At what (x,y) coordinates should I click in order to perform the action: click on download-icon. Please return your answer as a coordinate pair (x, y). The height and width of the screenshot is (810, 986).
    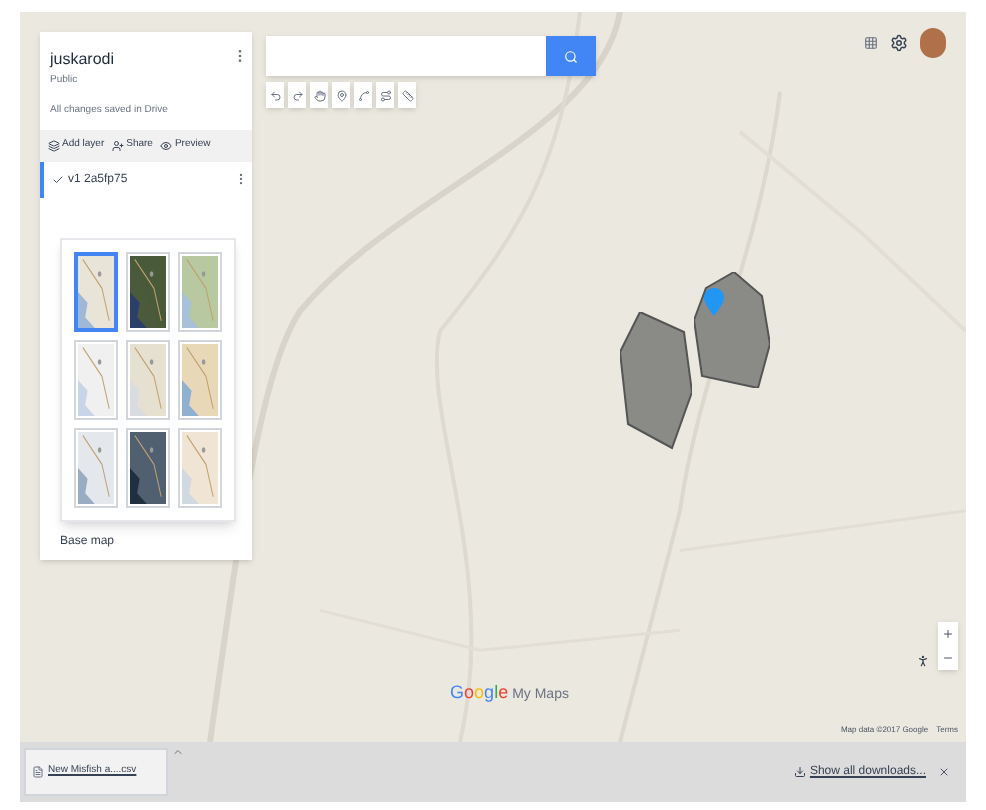
    Looking at the image, I should click on (799, 772).